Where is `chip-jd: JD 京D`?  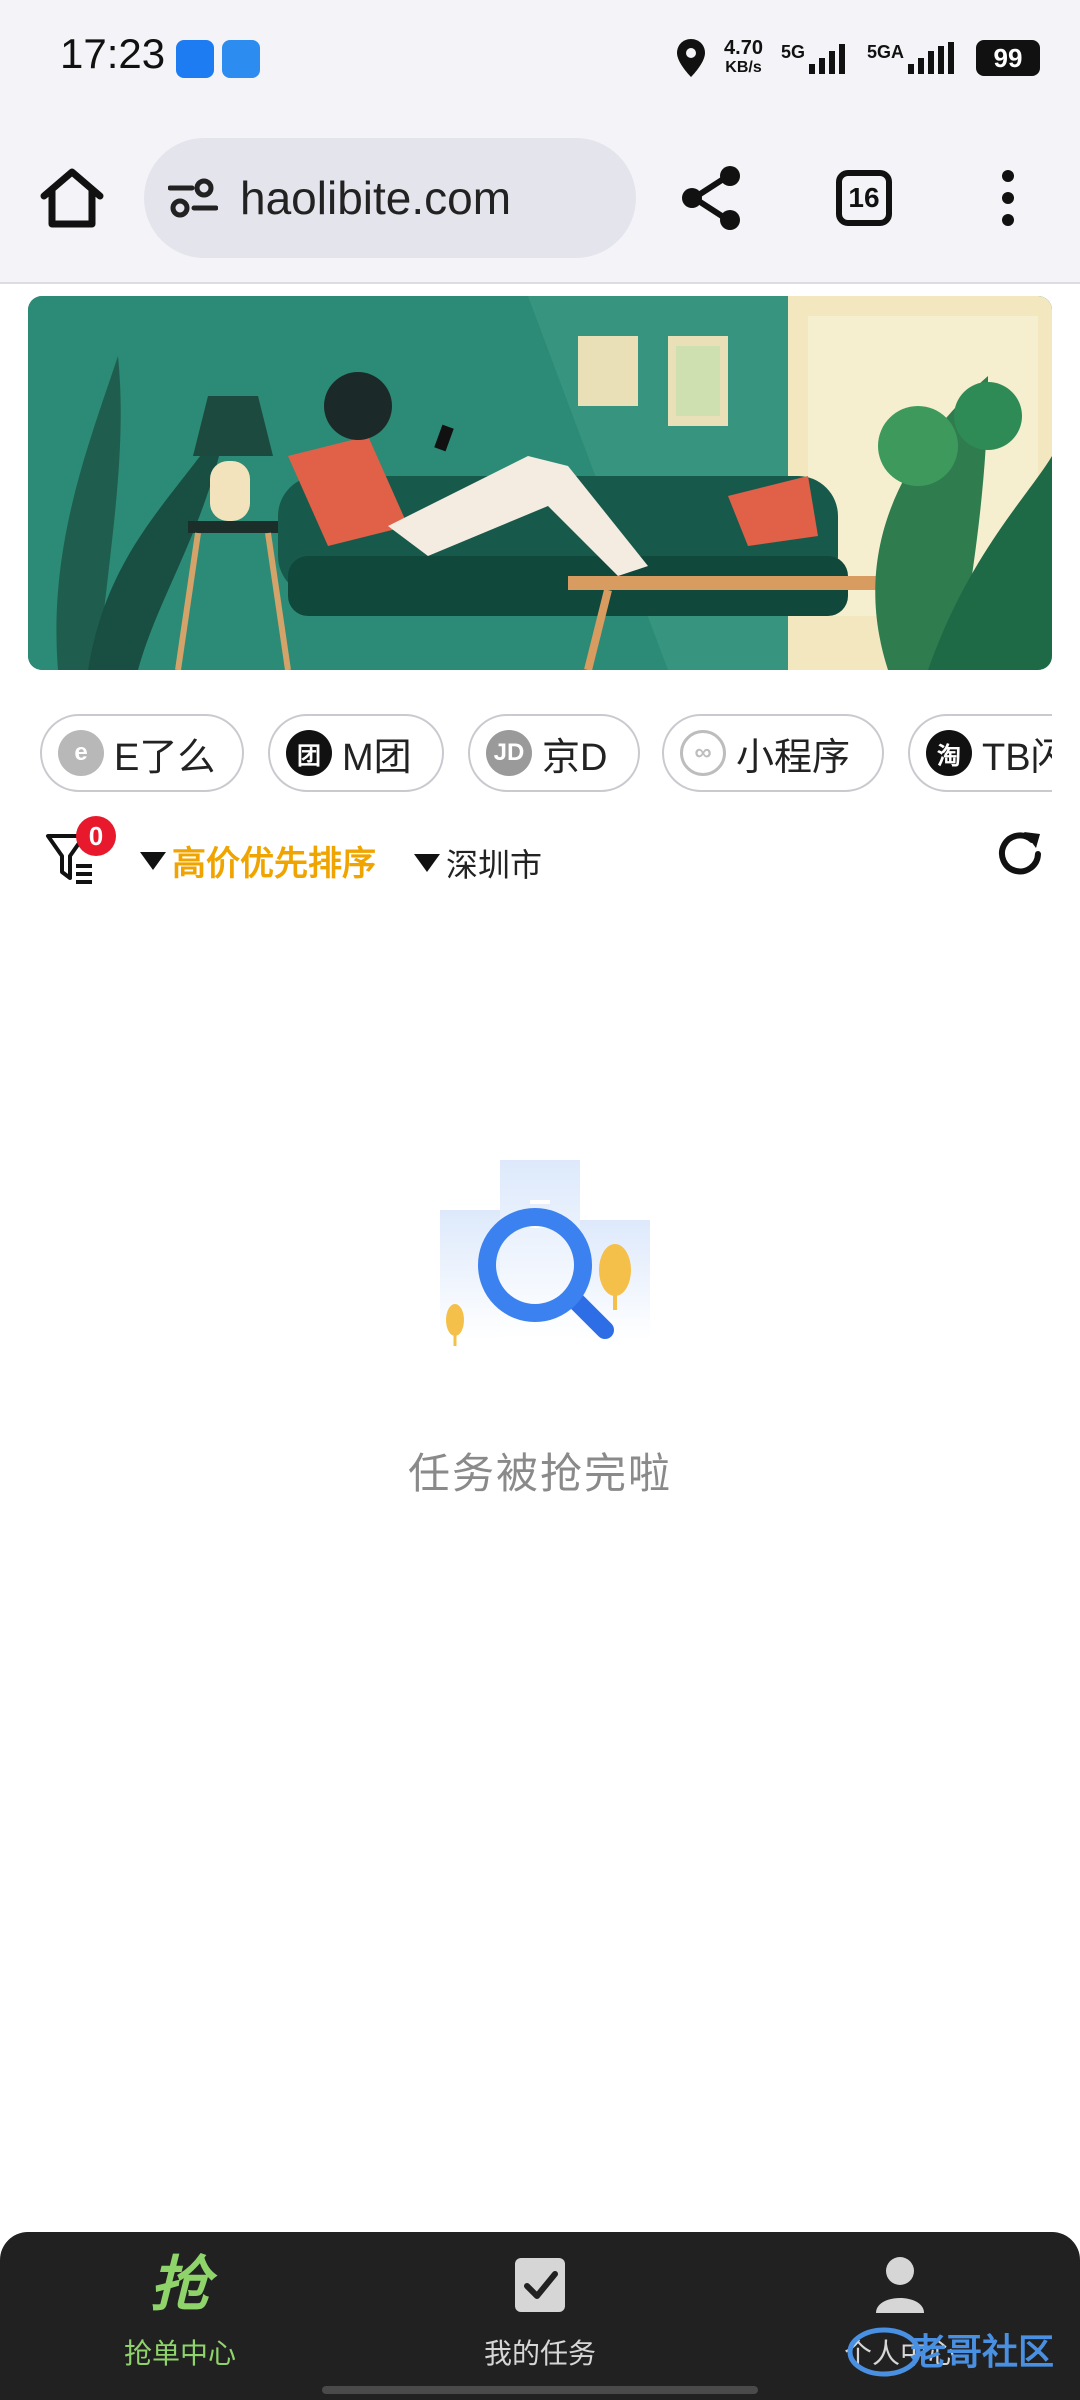
chip-jd: JD 京D is located at coordinates (554, 753).